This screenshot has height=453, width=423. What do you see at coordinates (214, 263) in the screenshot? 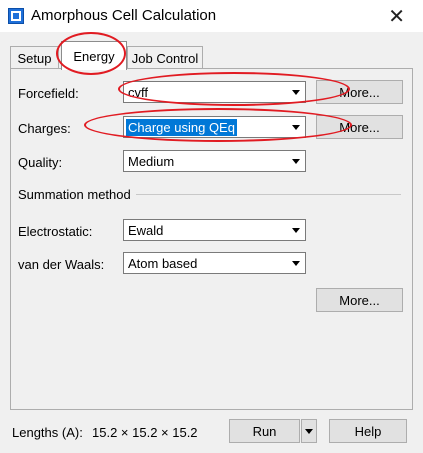
I see `vdw-select: Atom based` at bounding box center [214, 263].